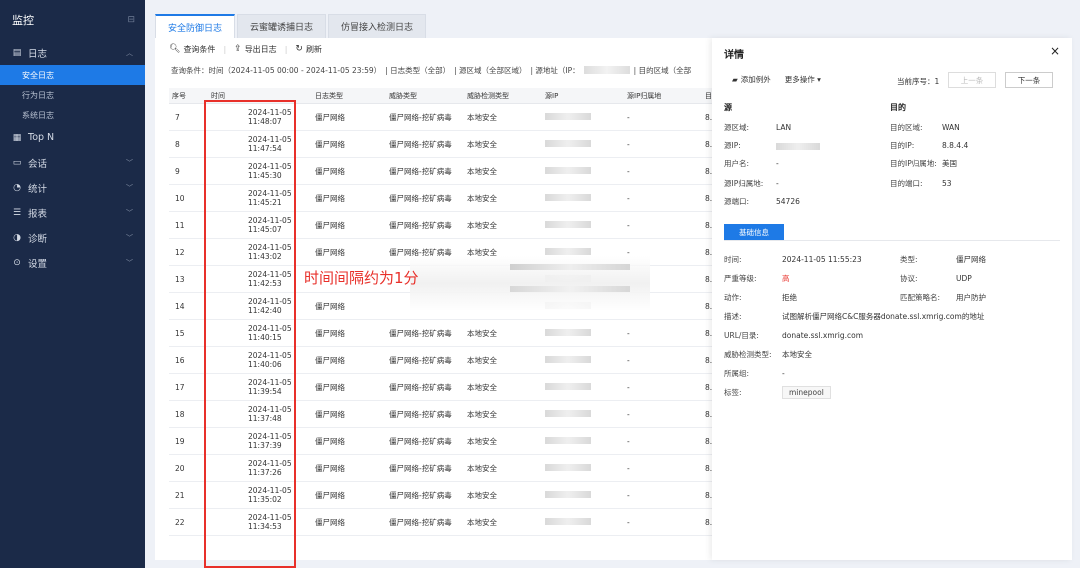 This screenshot has width=1080, height=568. What do you see at coordinates (195, 26) in the screenshot?
I see `tab-security-defense-log: 安全防御日志` at bounding box center [195, 26].